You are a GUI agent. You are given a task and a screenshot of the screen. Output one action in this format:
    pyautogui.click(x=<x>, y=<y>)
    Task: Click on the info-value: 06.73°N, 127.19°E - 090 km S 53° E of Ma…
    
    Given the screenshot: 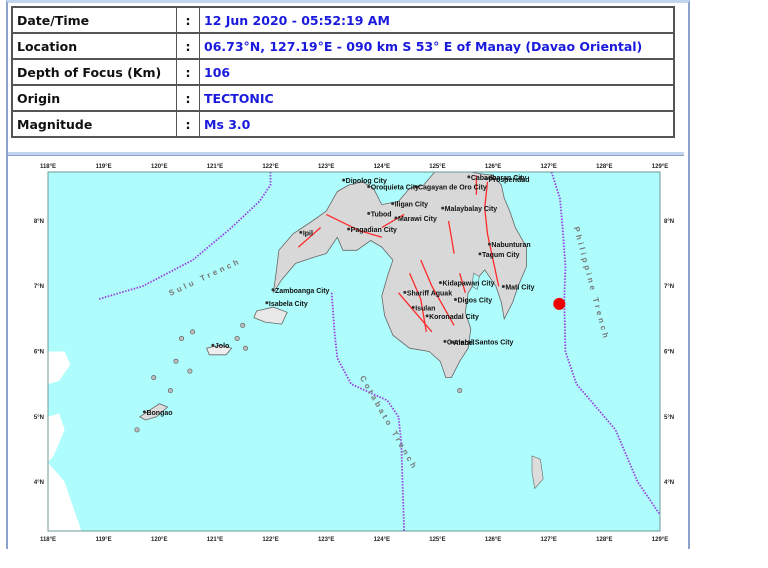 What is the action you would take?
    pyautogui.click(x=437, y=46)
    